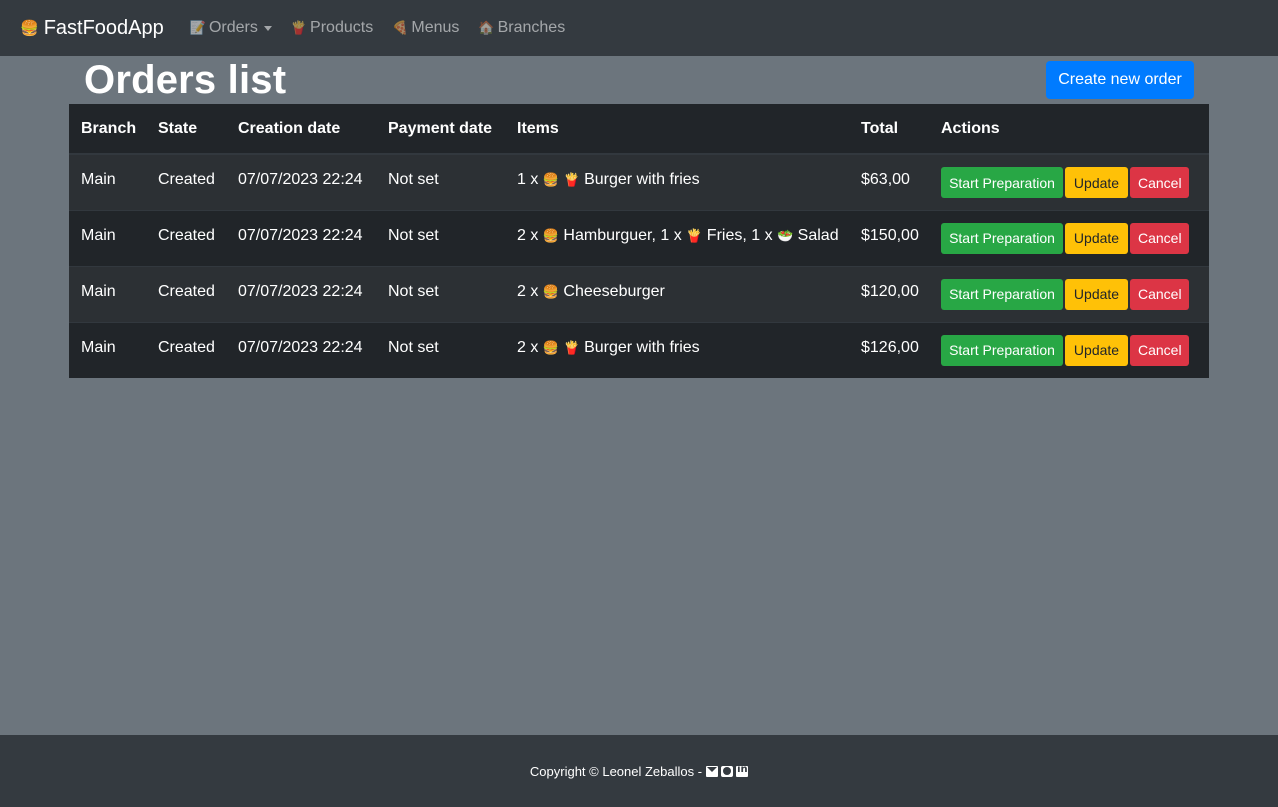 Image resolution: width=1278 pixels, height=807 pixels. What do you see at coordinates (103, 27) in the screenshot?
I see `brand-label: FastFoodApp` at bounding box center [103, 27].